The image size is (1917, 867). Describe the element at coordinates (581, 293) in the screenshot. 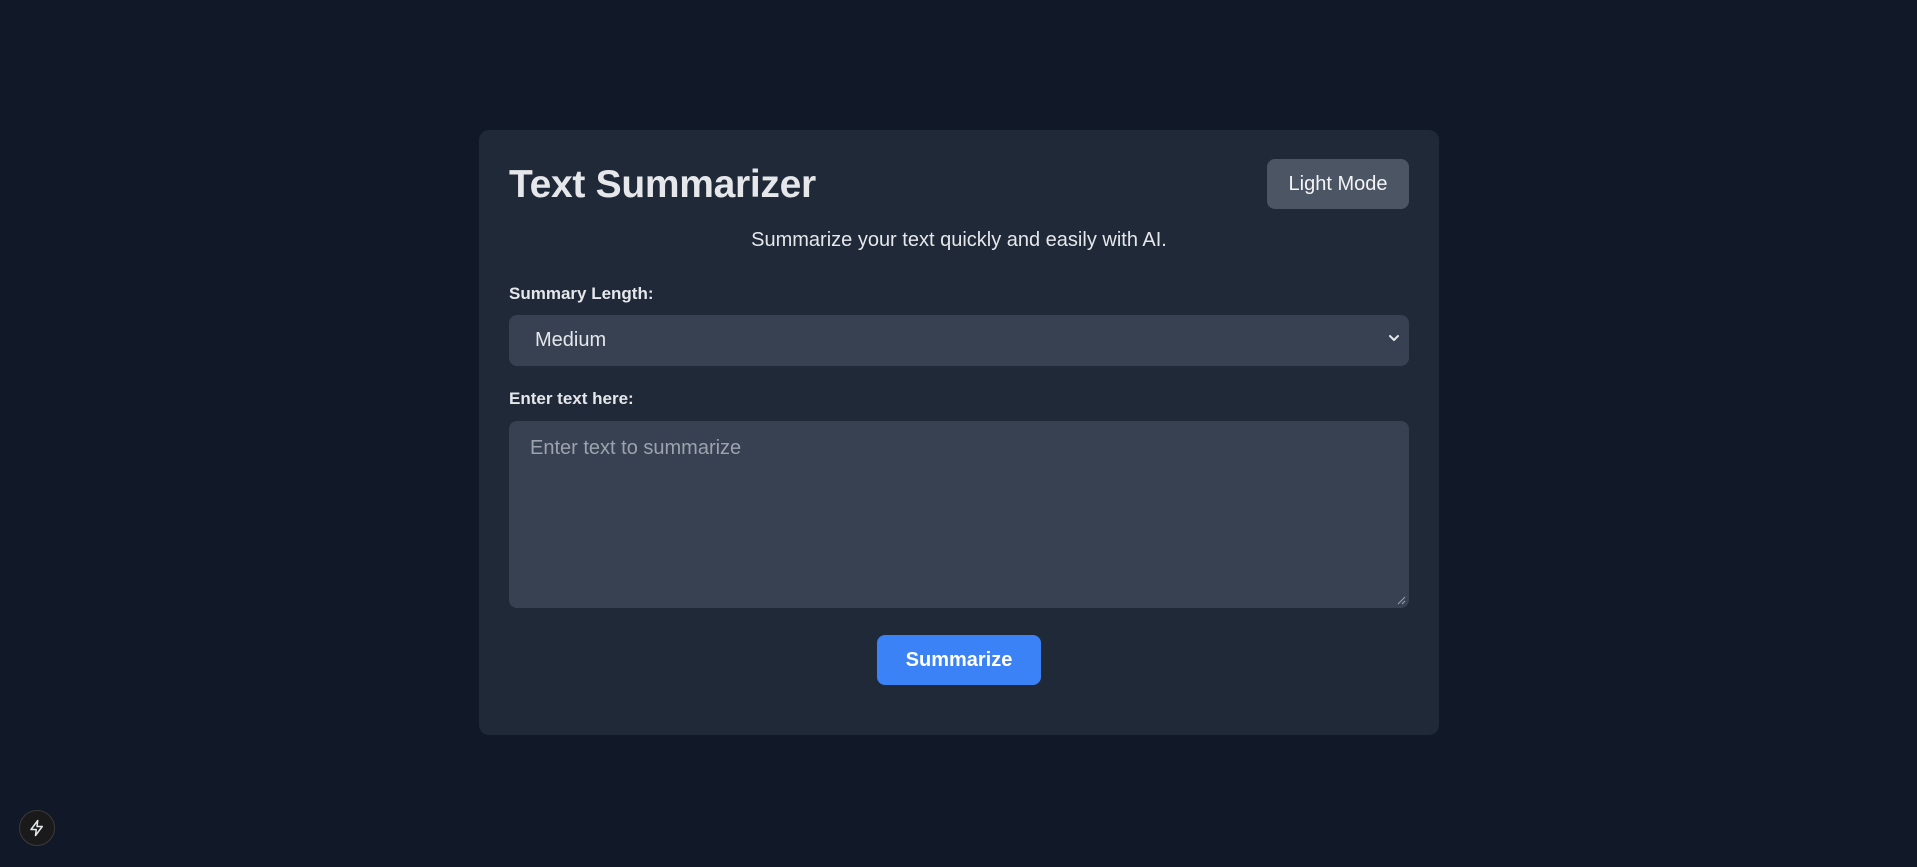

I see `summary-length-label: Summary Length:` at that location.